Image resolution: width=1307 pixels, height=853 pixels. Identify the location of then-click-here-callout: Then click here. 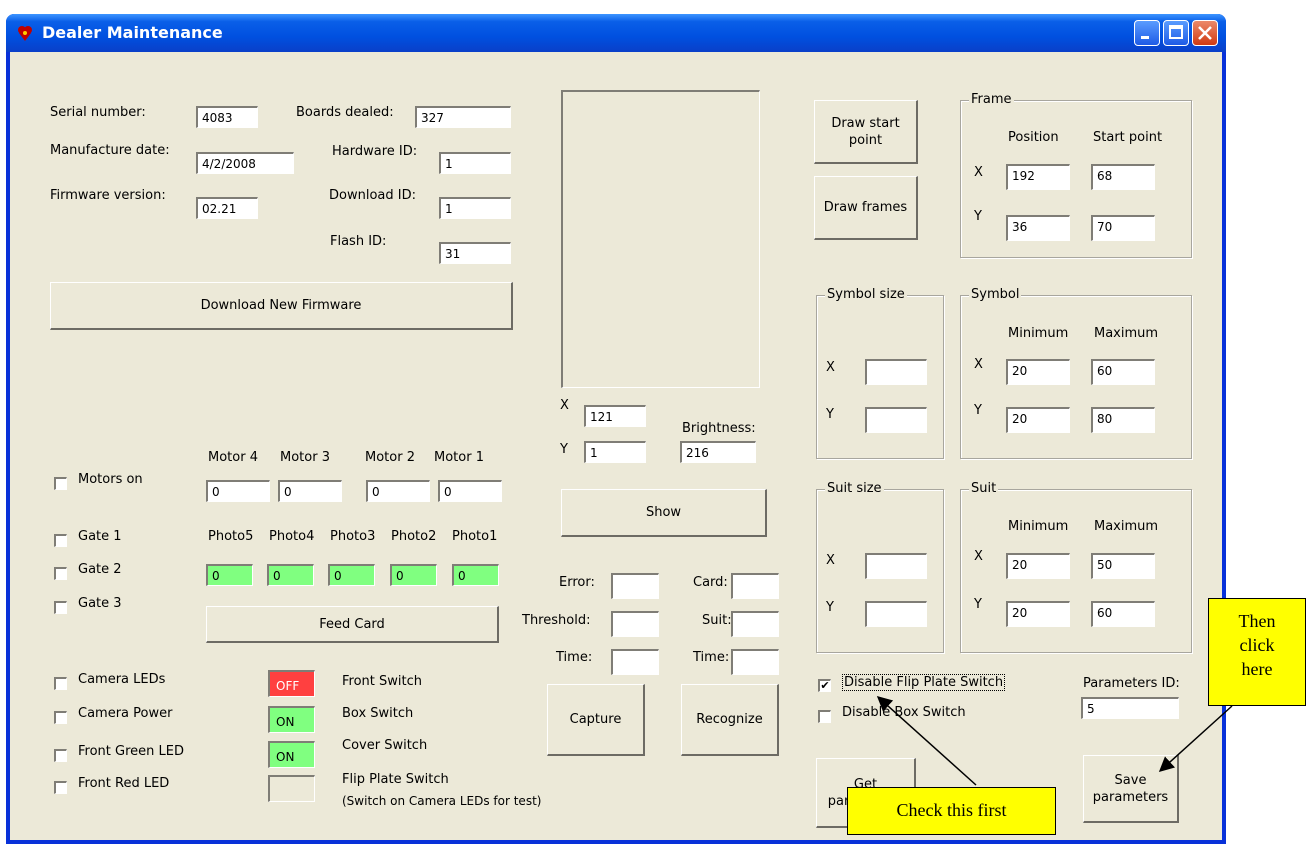
(1257, 652).